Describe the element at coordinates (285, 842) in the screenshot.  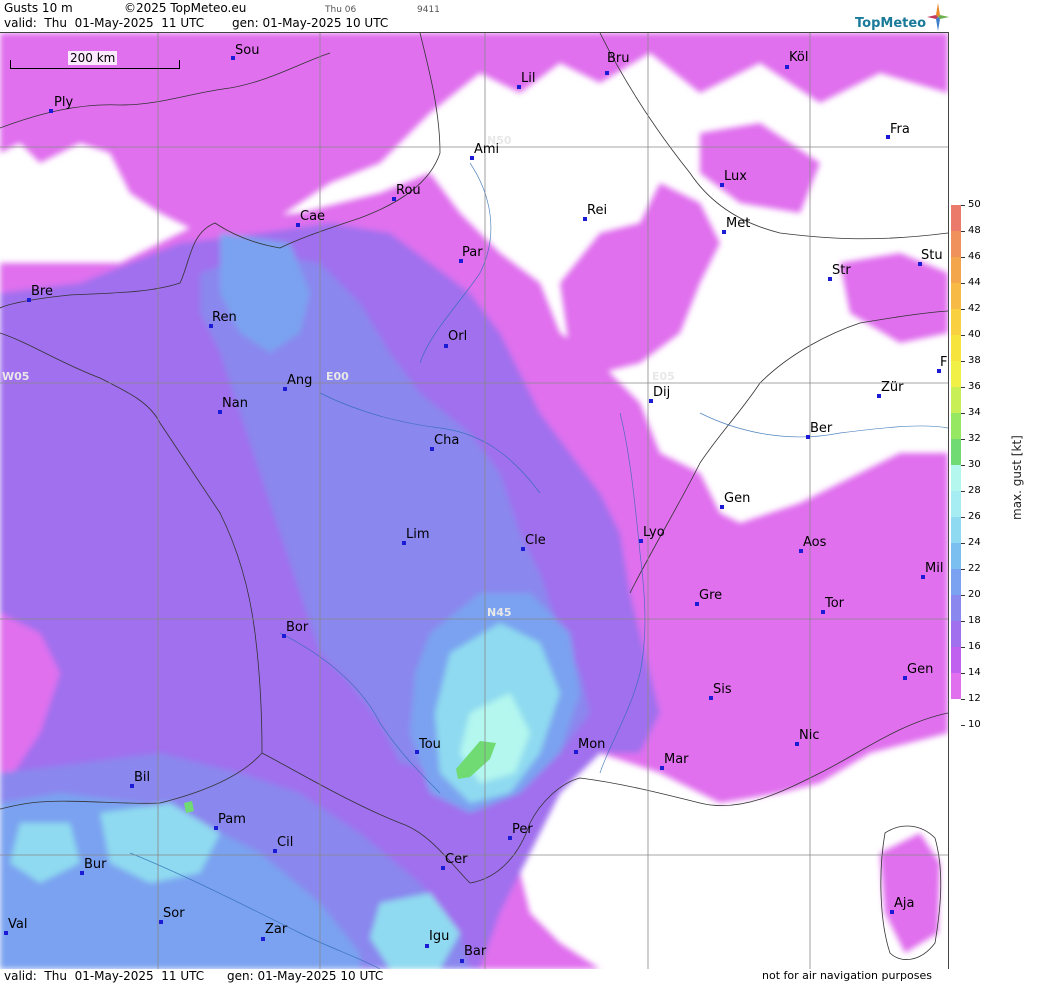
I see `city-label: Cil` at that location.